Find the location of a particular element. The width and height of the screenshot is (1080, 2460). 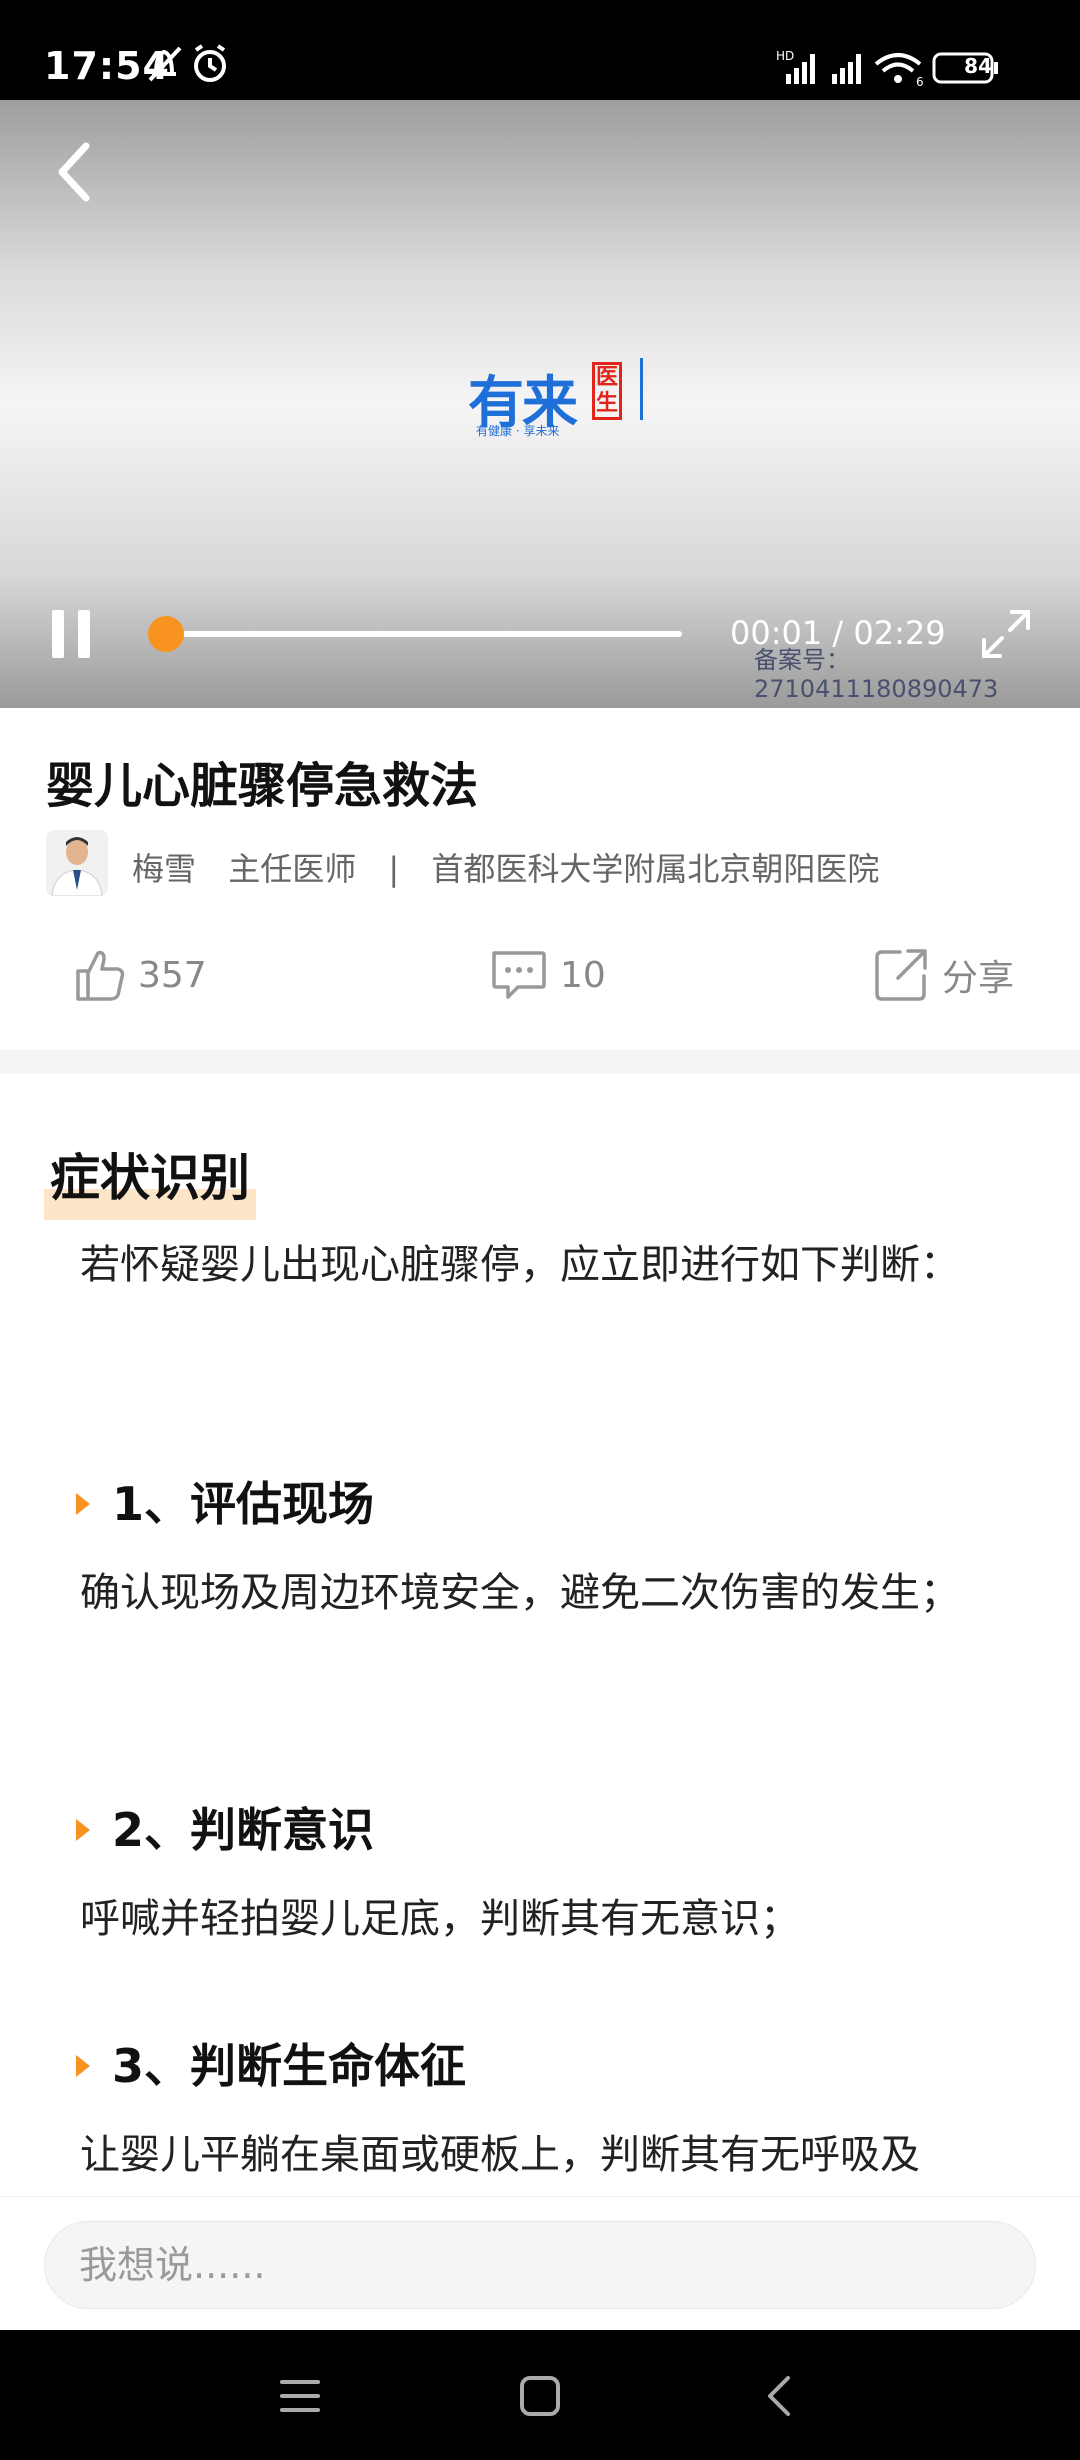

menu-button is located at coordinates (300, 2396).